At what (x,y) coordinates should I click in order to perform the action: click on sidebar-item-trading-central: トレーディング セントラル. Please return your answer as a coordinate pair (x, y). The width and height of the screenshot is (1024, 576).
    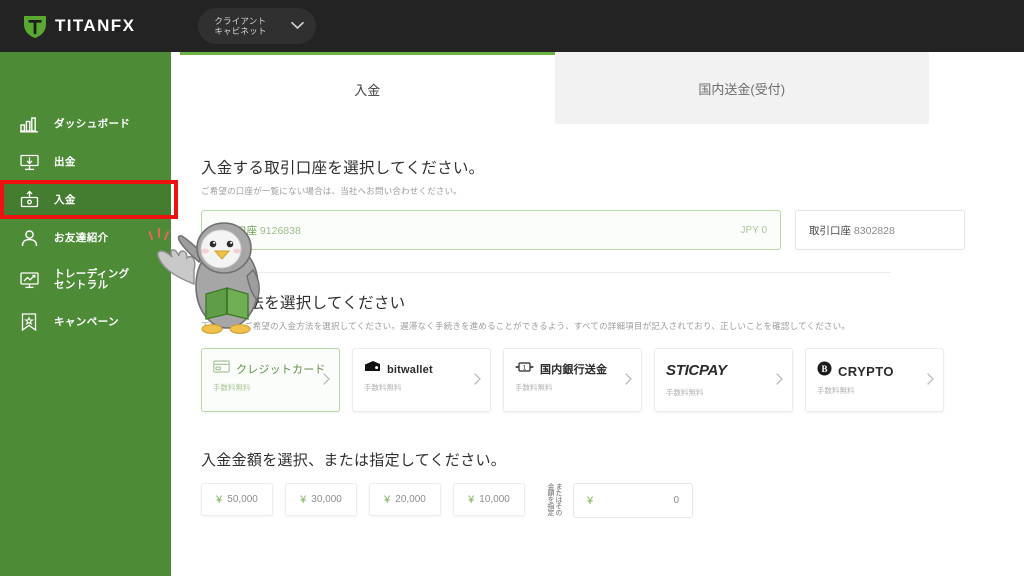
    Looking at the image, I should click on (85, 280).